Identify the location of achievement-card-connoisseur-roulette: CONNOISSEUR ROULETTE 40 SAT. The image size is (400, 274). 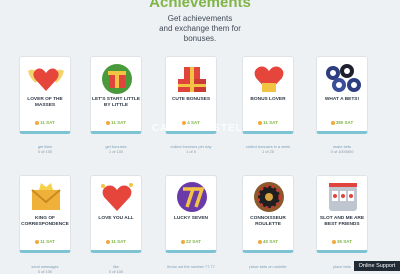
(268, 214).